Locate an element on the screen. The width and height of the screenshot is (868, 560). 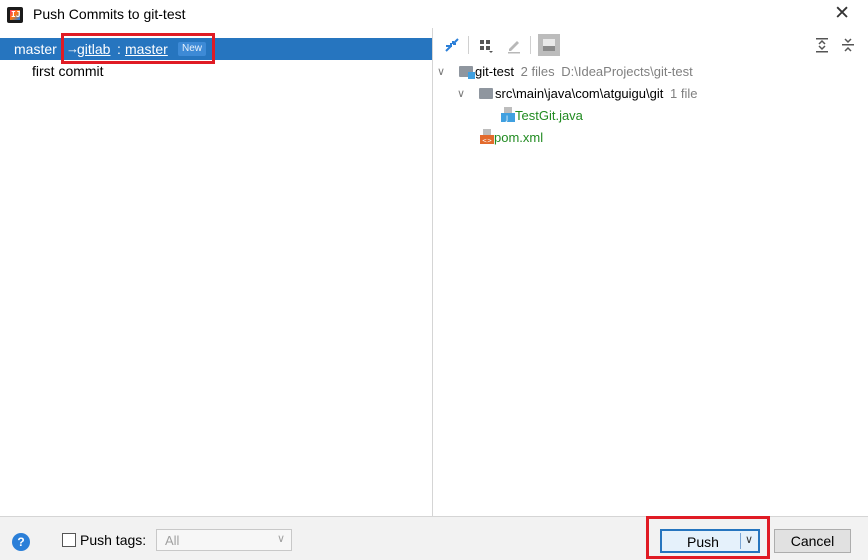
cancel-button: Cancel is located at coordinates (812, 541).